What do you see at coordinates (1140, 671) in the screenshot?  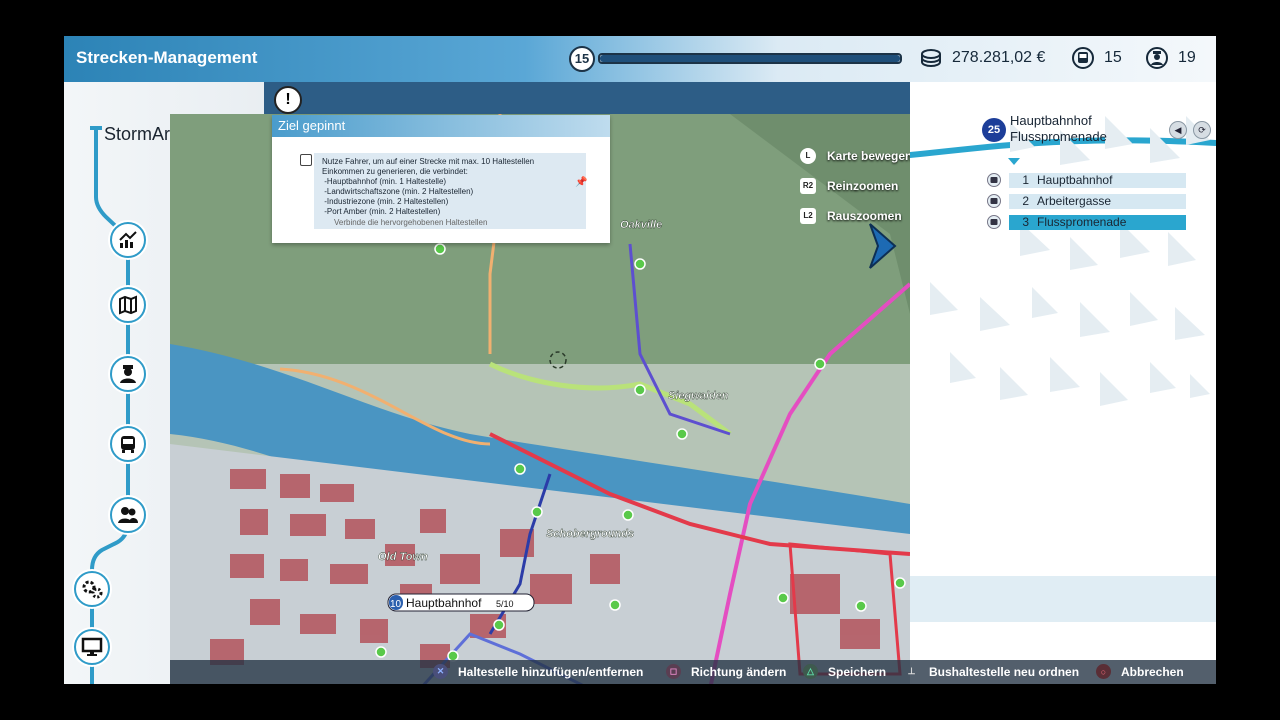 I see `prompt-cancel: ○ Abbrechen` at bounding box center [1140, 671].